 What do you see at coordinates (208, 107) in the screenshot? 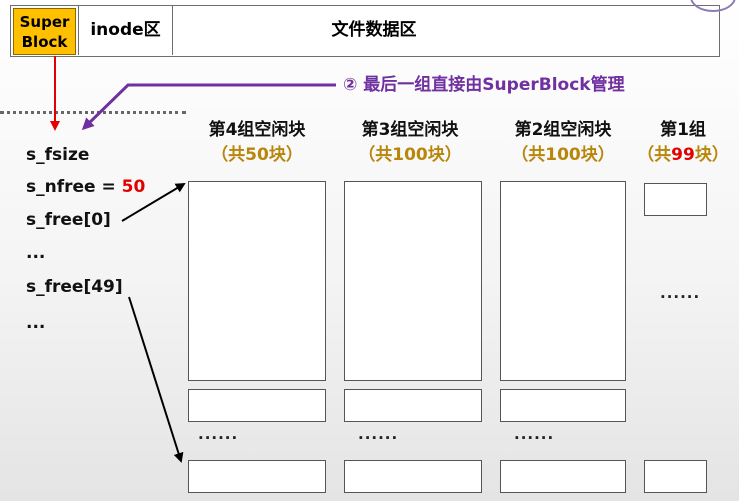
I see `annotation-arrow` at bounding box center [208, 107].